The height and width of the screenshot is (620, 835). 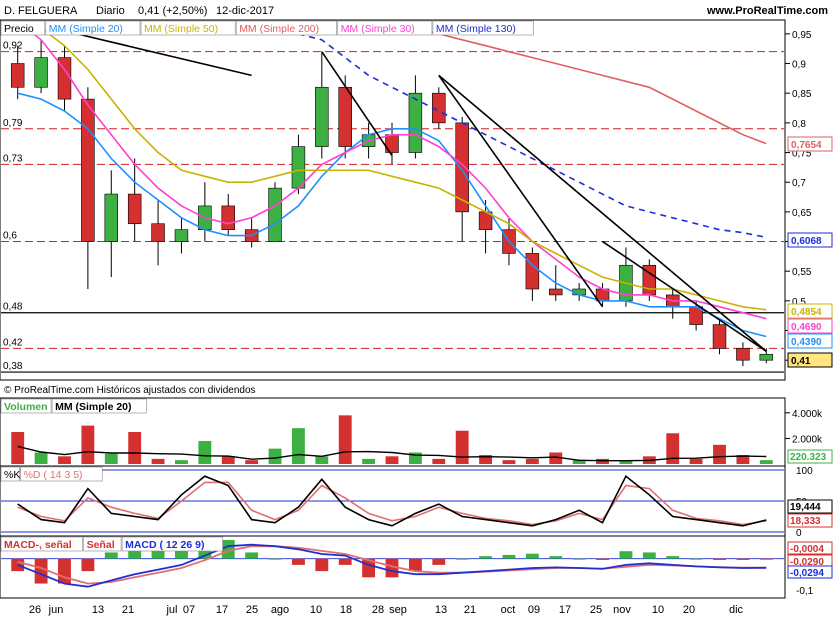 I want to click on level-label: 0,6, so click(x=10, y=236).